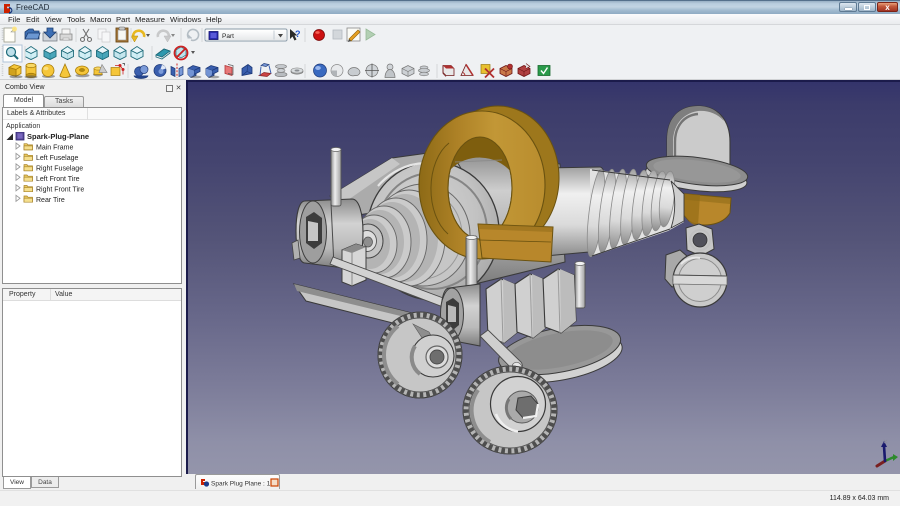  I want to click on svg-text: Spark-Plug-Plane, so click(58, 136).